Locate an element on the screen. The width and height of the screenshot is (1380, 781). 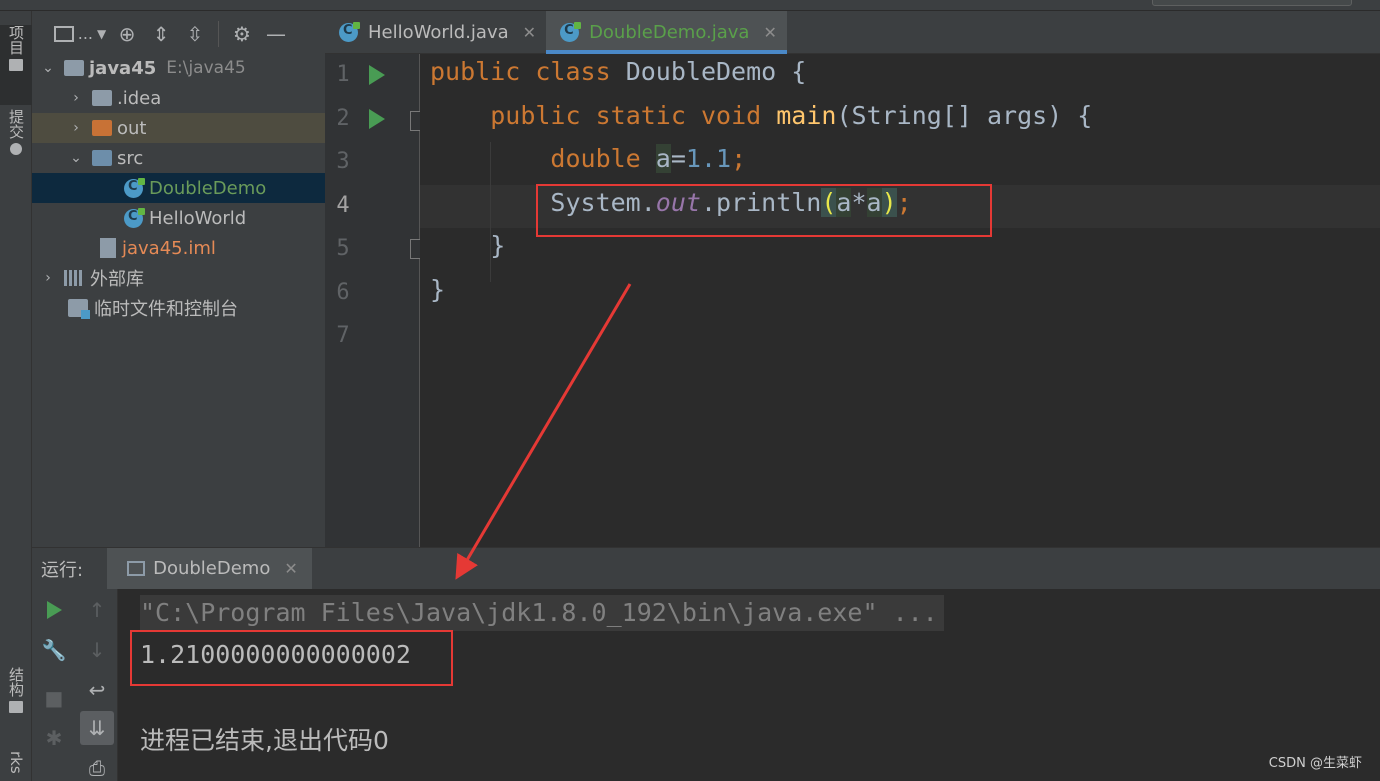
watermark: CSDN @生菜虾 is located at coordinates (1315, 763).